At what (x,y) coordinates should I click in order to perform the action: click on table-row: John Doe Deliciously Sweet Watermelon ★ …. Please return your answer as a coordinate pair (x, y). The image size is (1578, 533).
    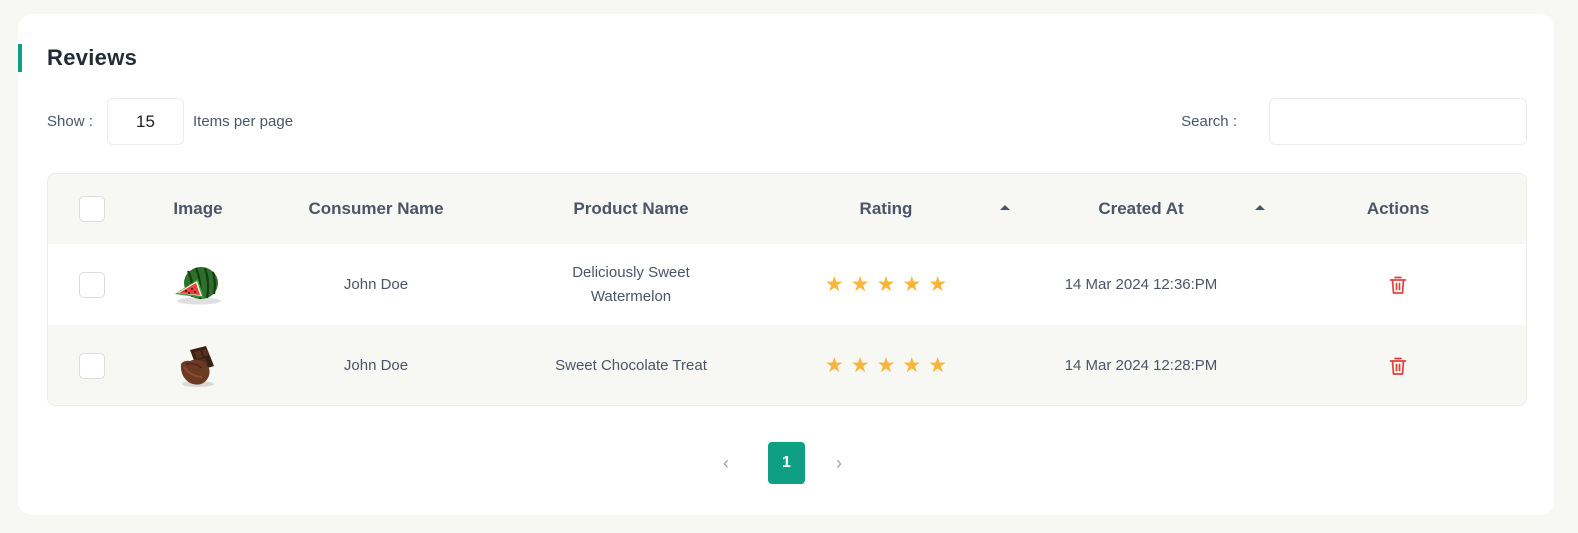
    Looking at the image, I should click on (787, 284).